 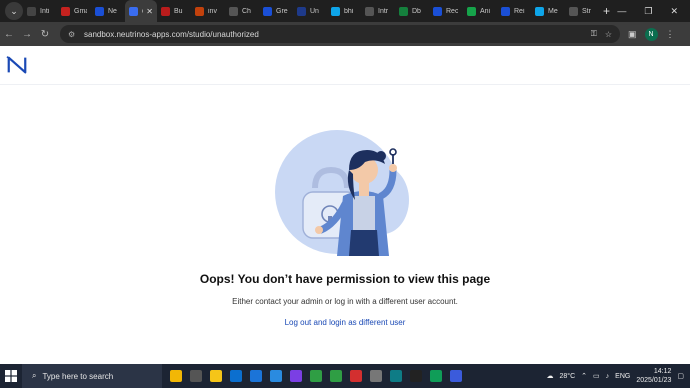 I want to click on volume-icon: ♪, so click(x=608, y=376).